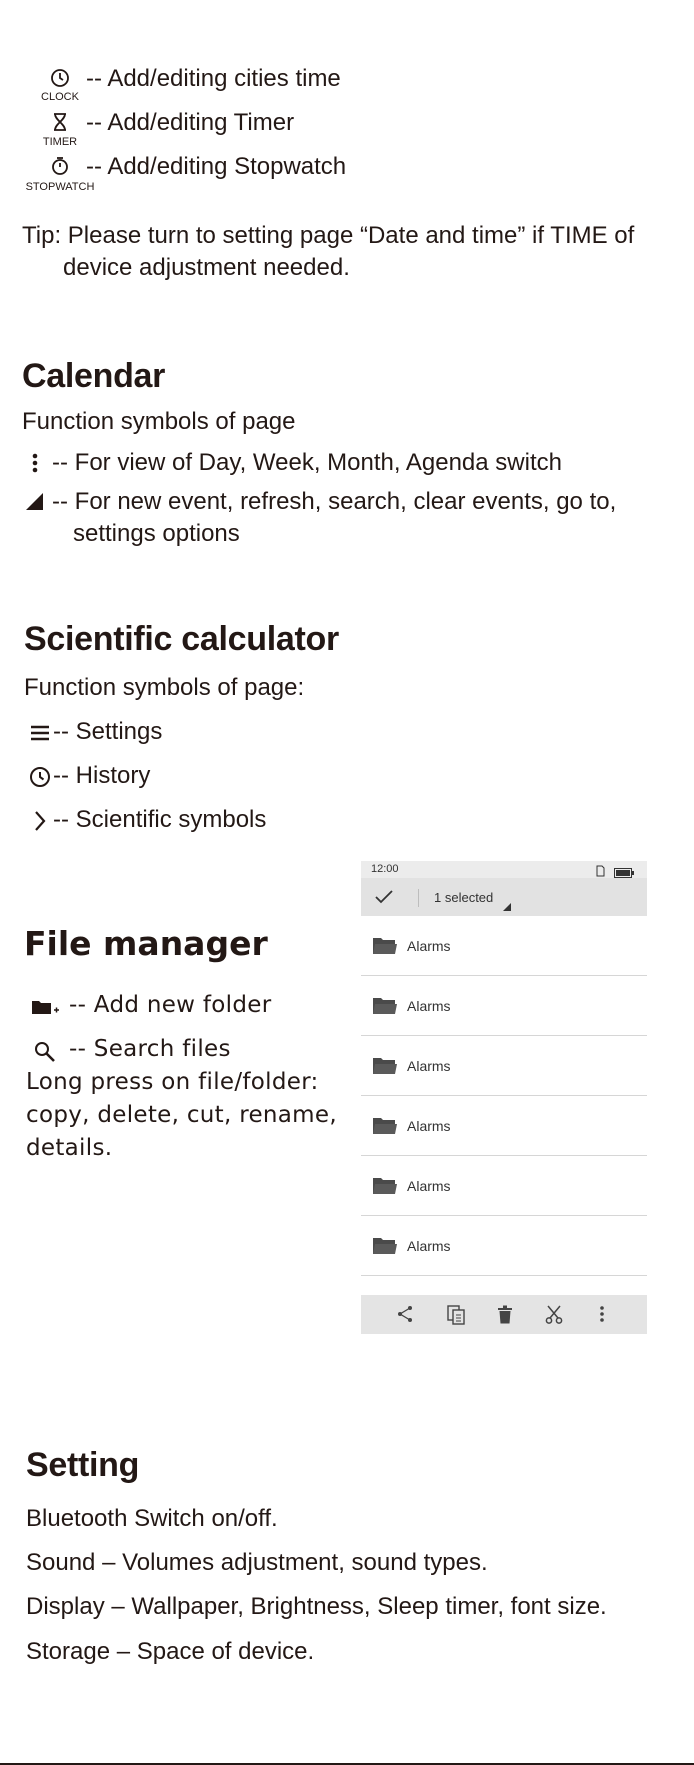 The height and width of the screenshot is (1765, 694). Describe the element at coordinates (160, 819) in the screenshot. I see `calculator-symbols-text: -- Scientific symbols` at that location.